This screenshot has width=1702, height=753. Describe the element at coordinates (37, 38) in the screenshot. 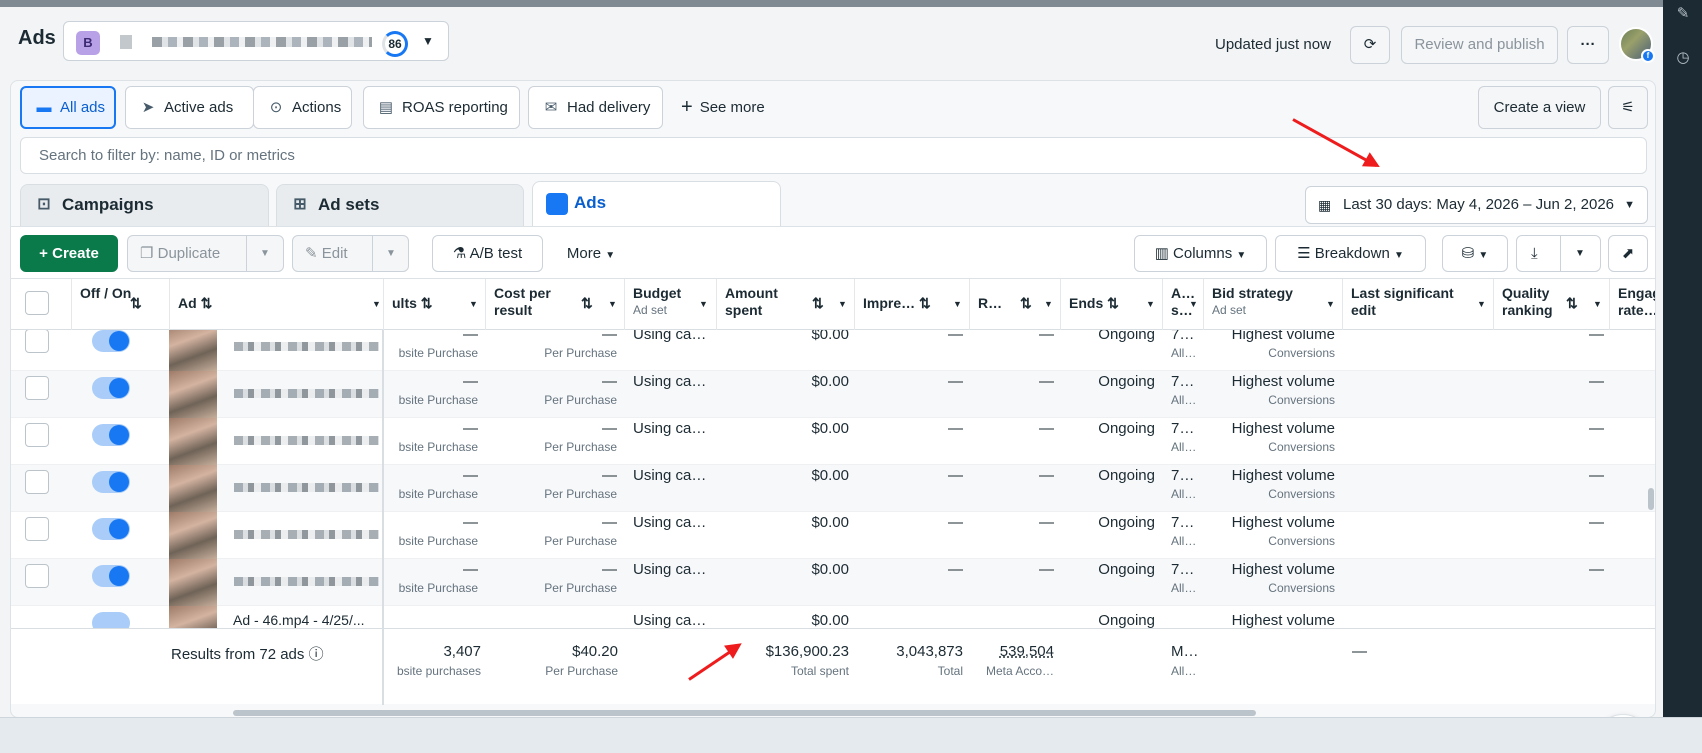

I see `page-title: Ads` at that location.